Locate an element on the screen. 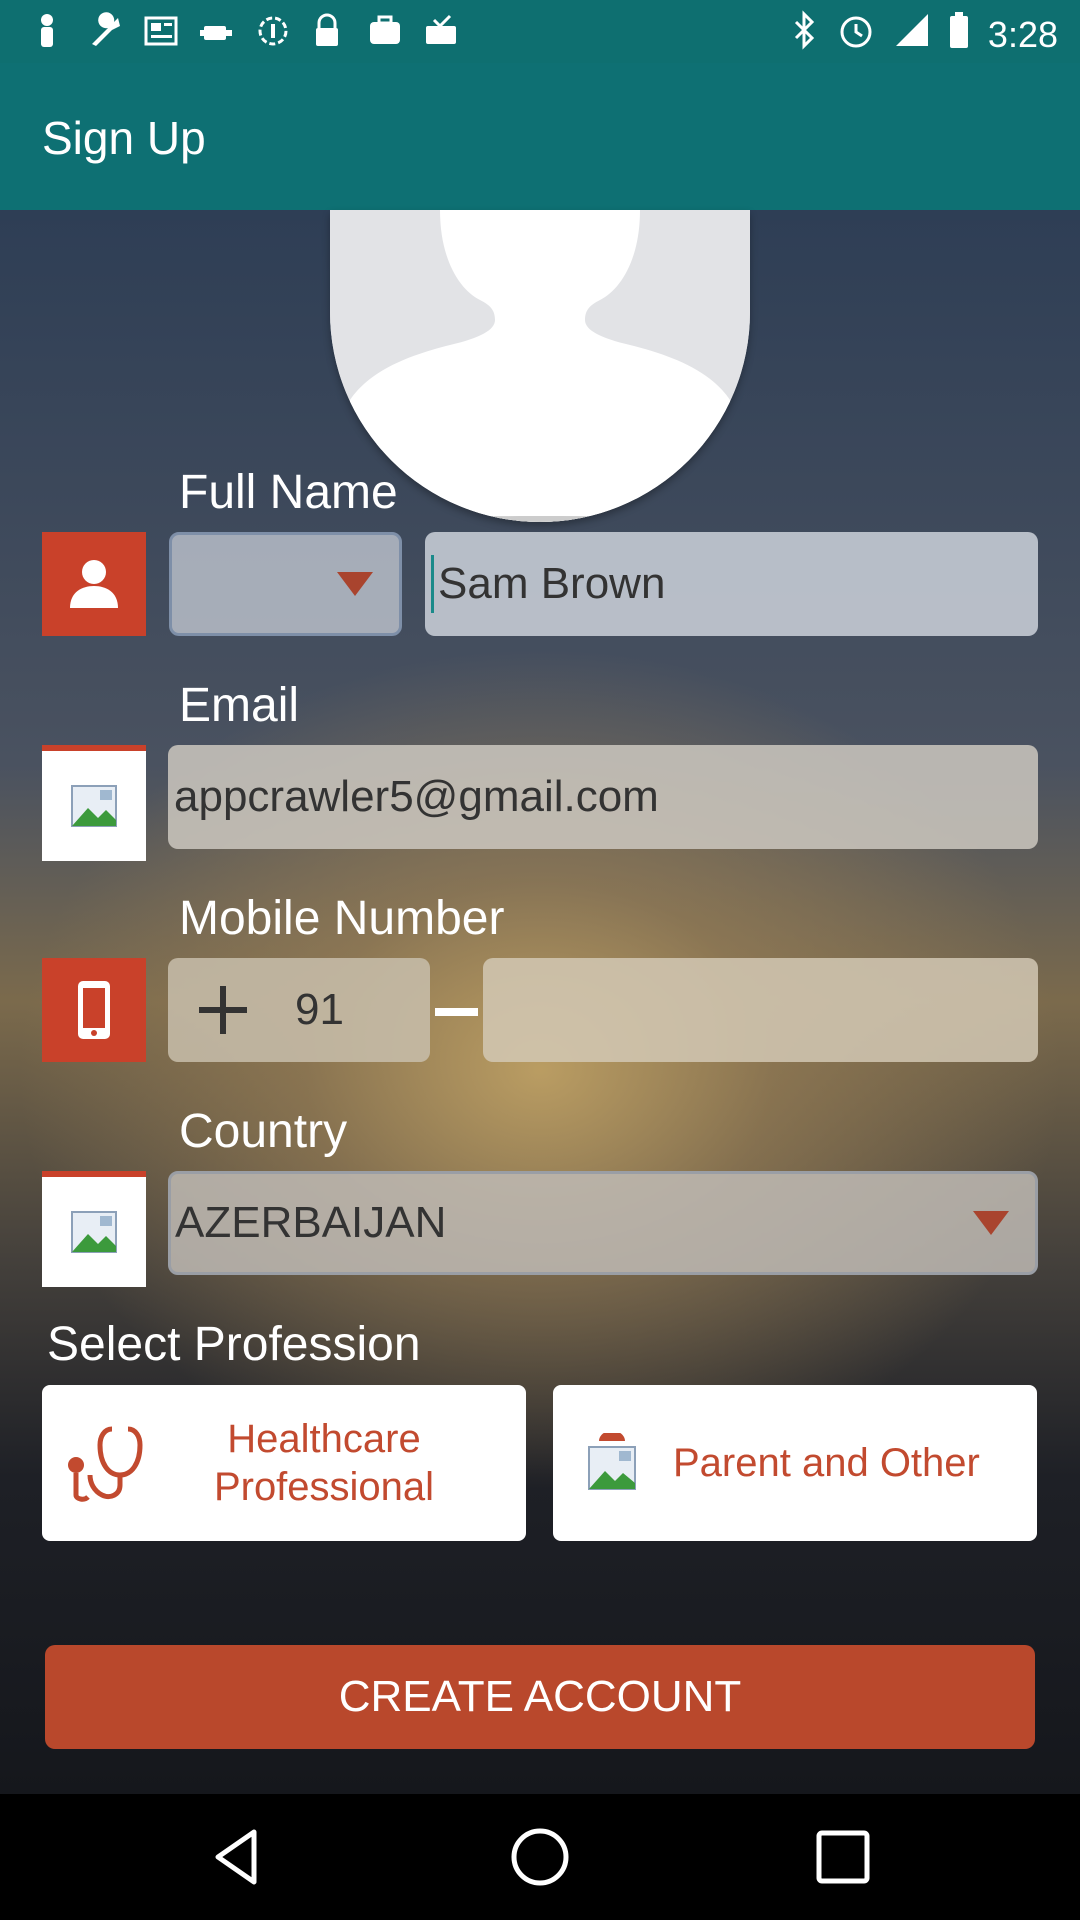 Image resolution: width=1080 pixels, height=1920 pixels. fake-gps-icon is located at coordinates (215, 31).